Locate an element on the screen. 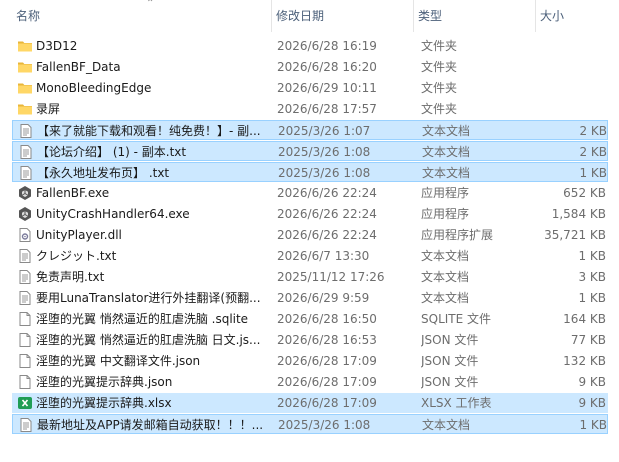  file-modified-date: 2026/6/28 16:19 is located at coordinates (327, 46).